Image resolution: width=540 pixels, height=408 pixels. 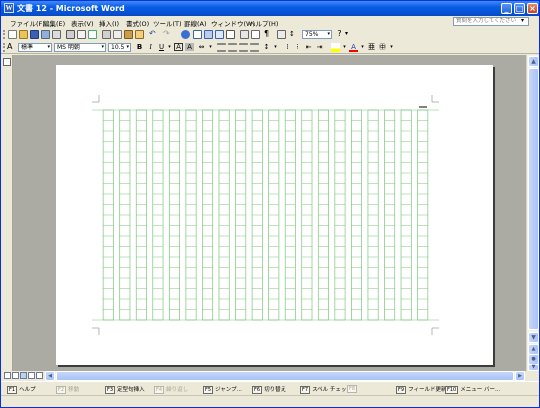 What do you see at coordinates (533, 61) in the screenshot?
I see `scroll-up-button: ▲` at bounding box center [533, 61].